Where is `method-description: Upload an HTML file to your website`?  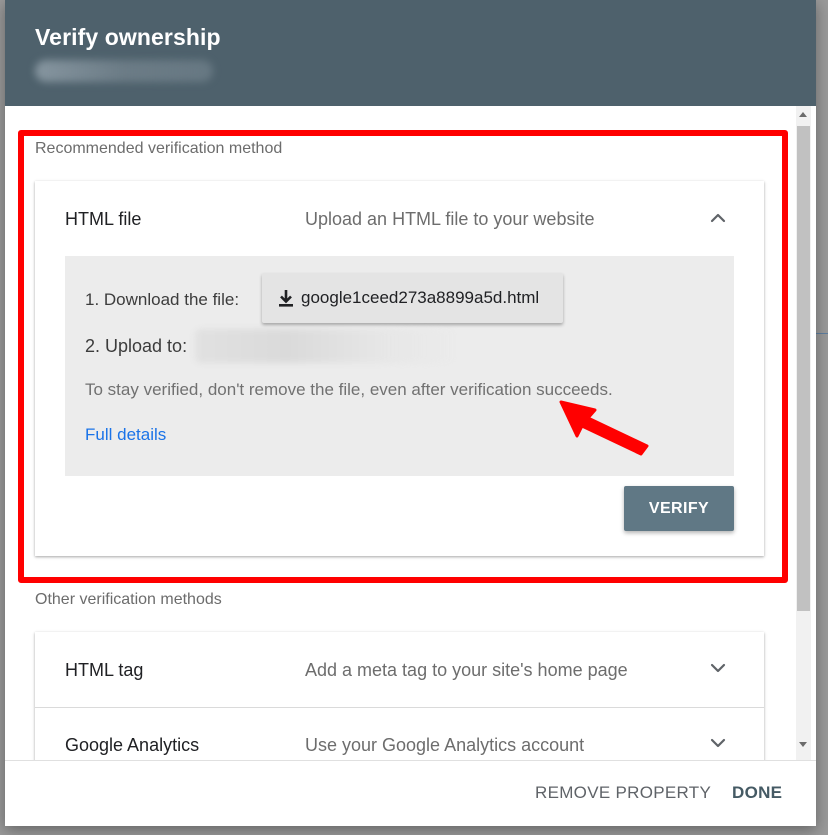
method-description: Upload an HTML file to your website is located at coordinates (450, 219).